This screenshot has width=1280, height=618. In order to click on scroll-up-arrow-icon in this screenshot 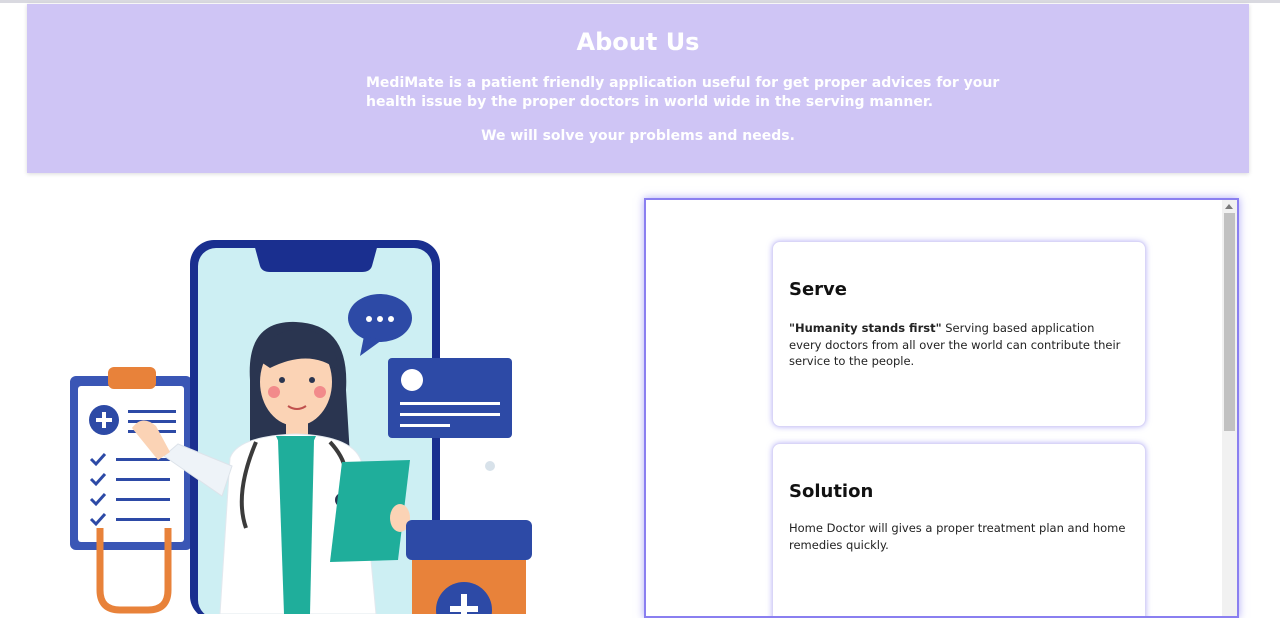, I will do `click(1229, 206)`.